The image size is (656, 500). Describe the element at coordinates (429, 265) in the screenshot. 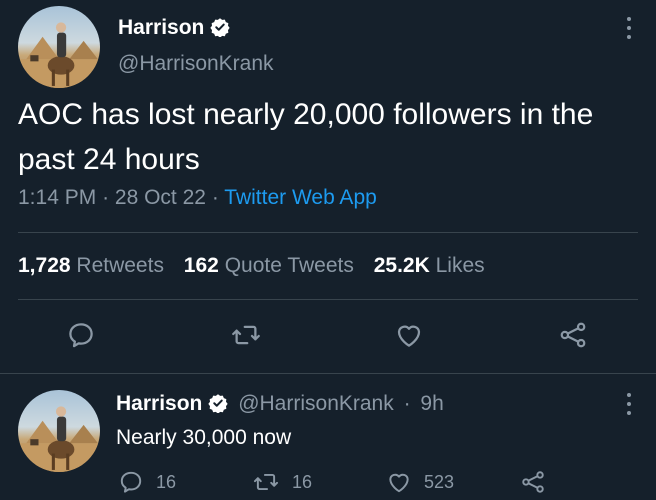

I see `likes-stat: 25.2K Likes` at that location.